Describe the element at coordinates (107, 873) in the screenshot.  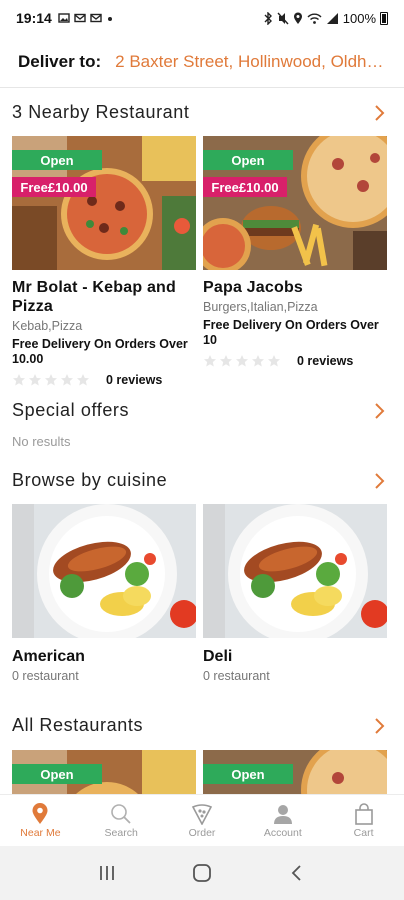
I see `recent-apps-icon` at that location.